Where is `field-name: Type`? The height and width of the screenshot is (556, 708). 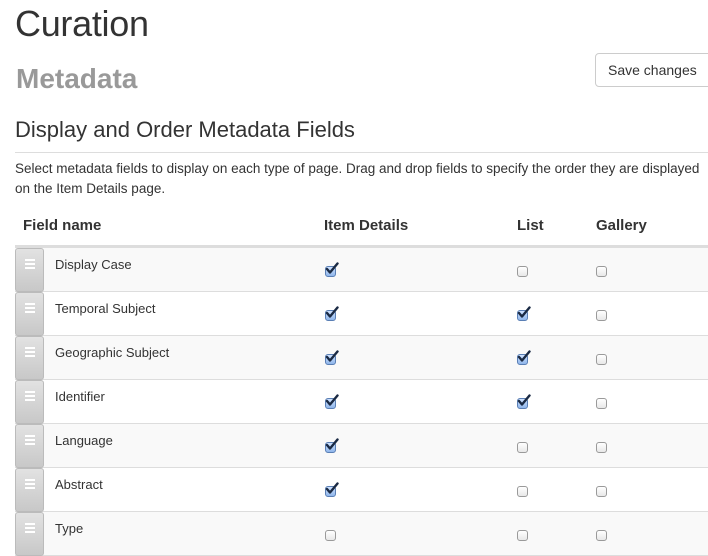
field-name: Type is located at coordinates (69, 528).